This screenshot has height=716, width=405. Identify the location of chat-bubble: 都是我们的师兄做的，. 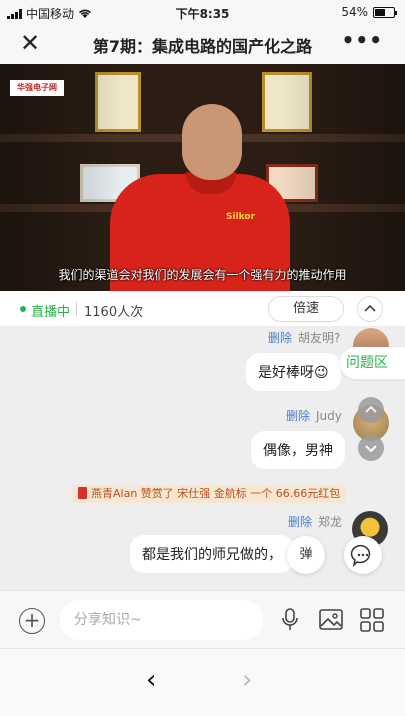
(212, 554).